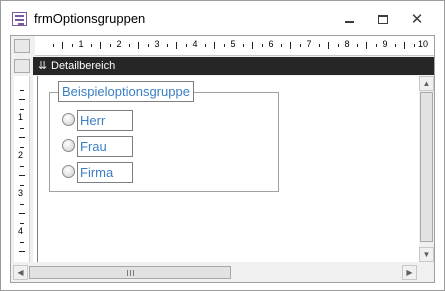  I want to click on minimize-button, so click(349, 19).